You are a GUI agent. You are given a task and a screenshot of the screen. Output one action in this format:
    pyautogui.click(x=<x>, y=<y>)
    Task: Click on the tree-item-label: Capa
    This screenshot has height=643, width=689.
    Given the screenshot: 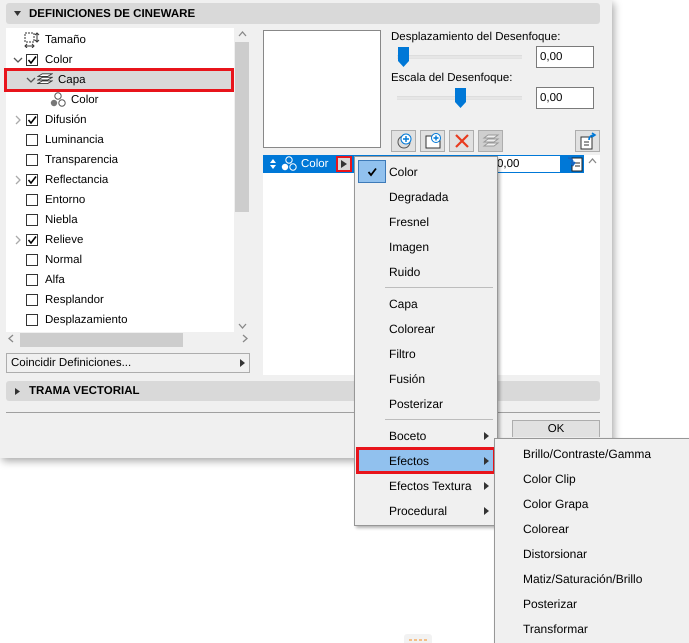 What is the action you would take?
    pyautogui.click(x=72, y=80)
    